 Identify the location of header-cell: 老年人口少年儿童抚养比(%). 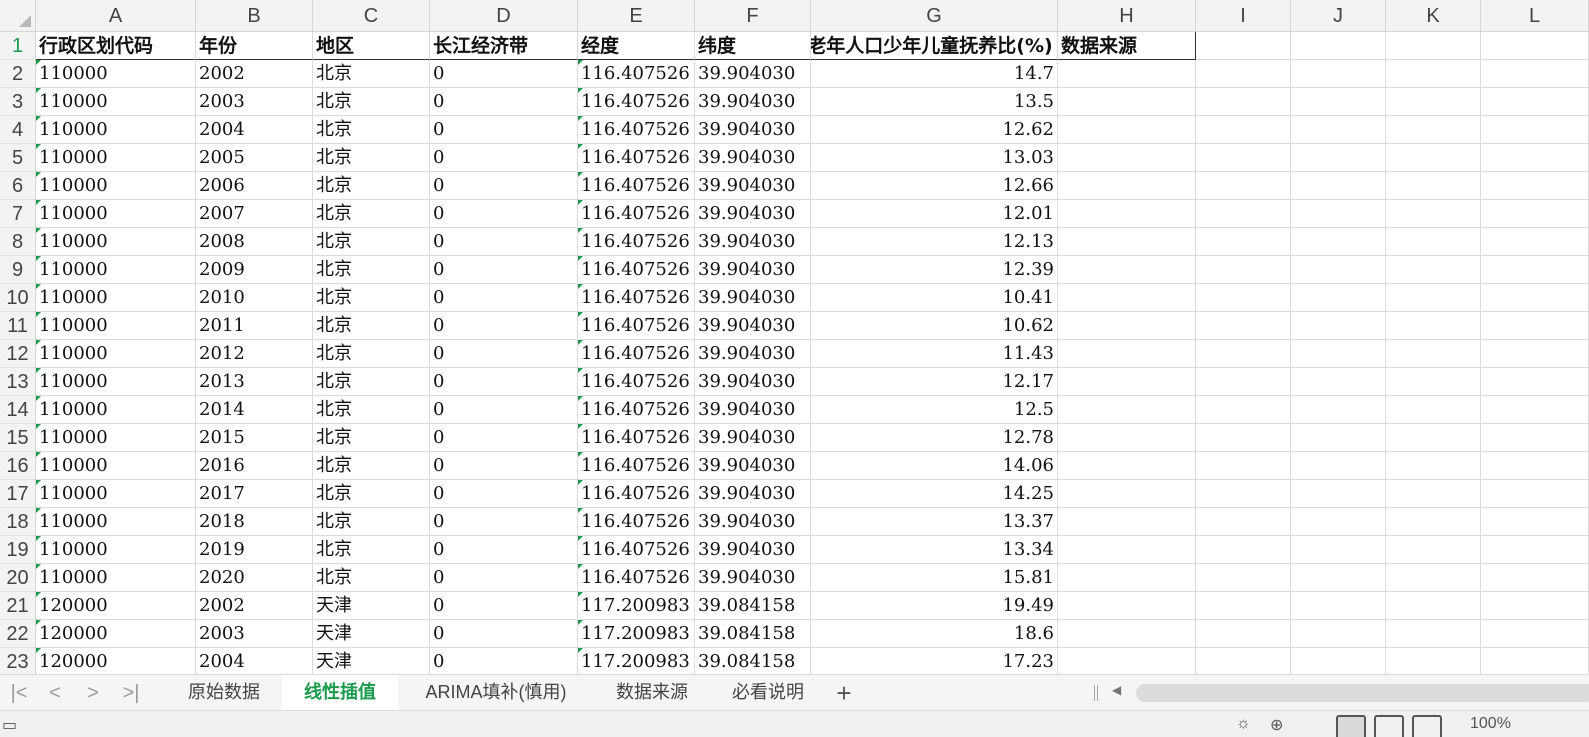
(934, 46).